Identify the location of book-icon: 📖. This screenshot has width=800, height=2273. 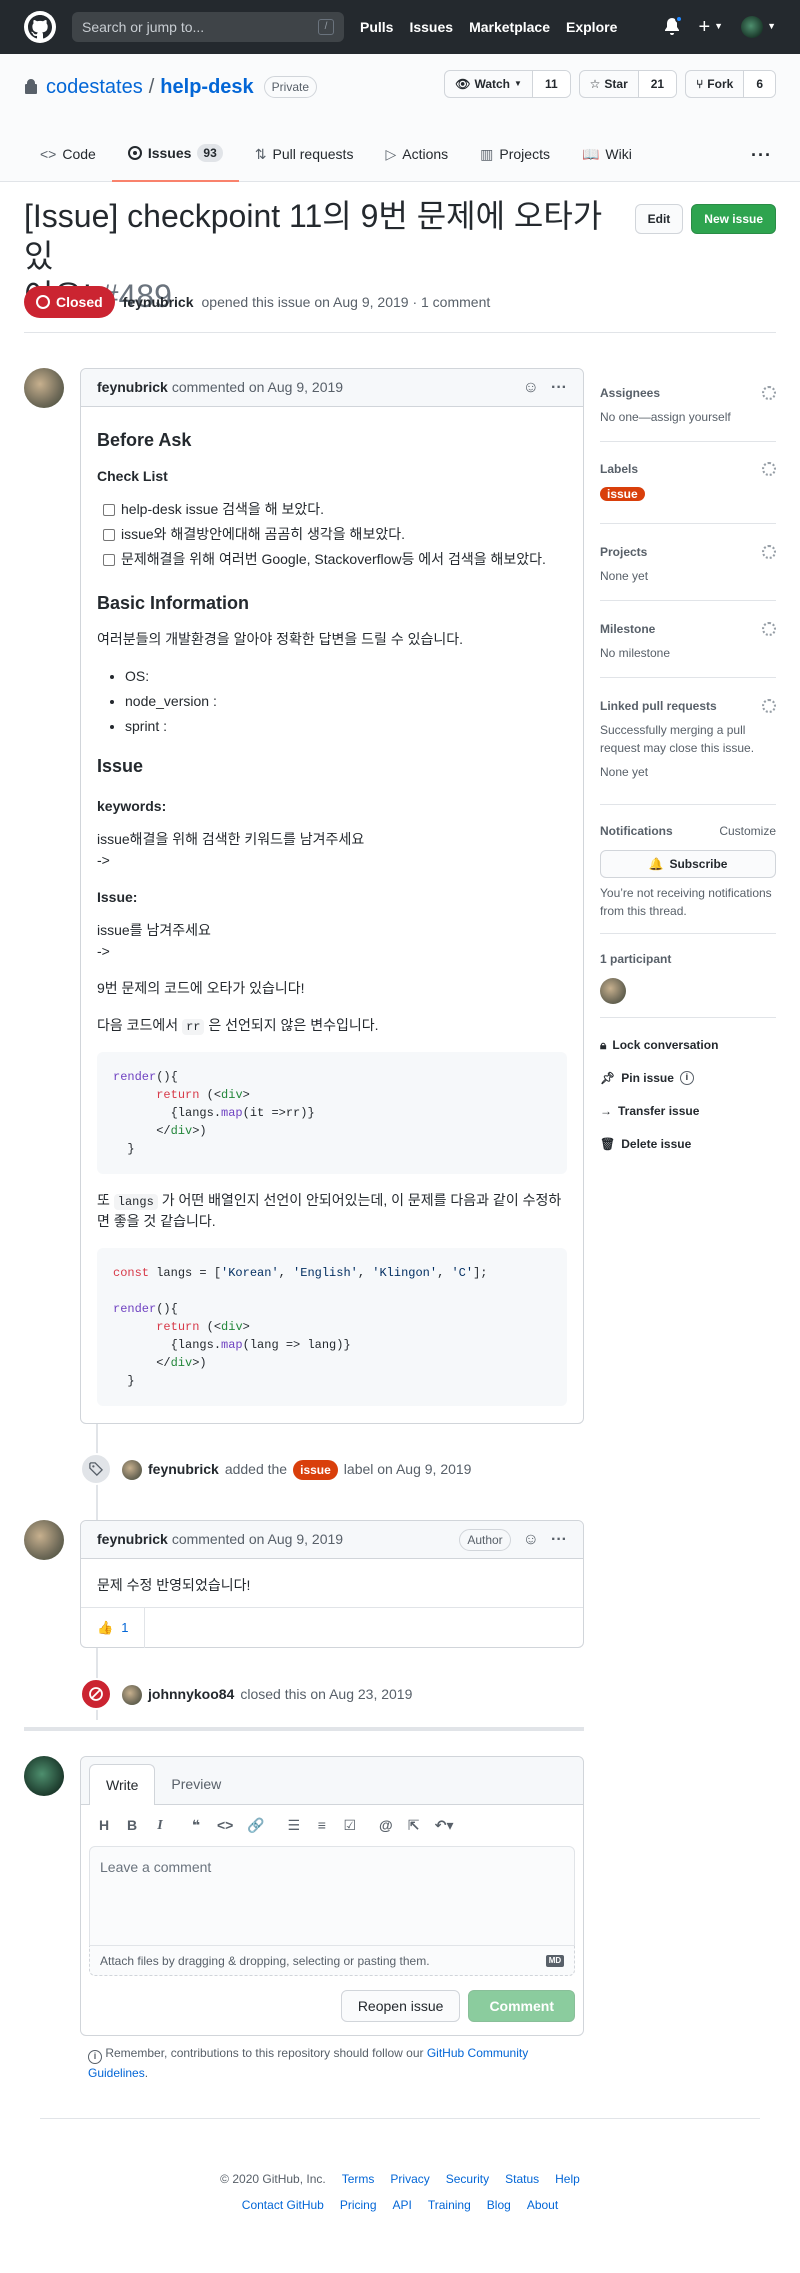
(590, 153).